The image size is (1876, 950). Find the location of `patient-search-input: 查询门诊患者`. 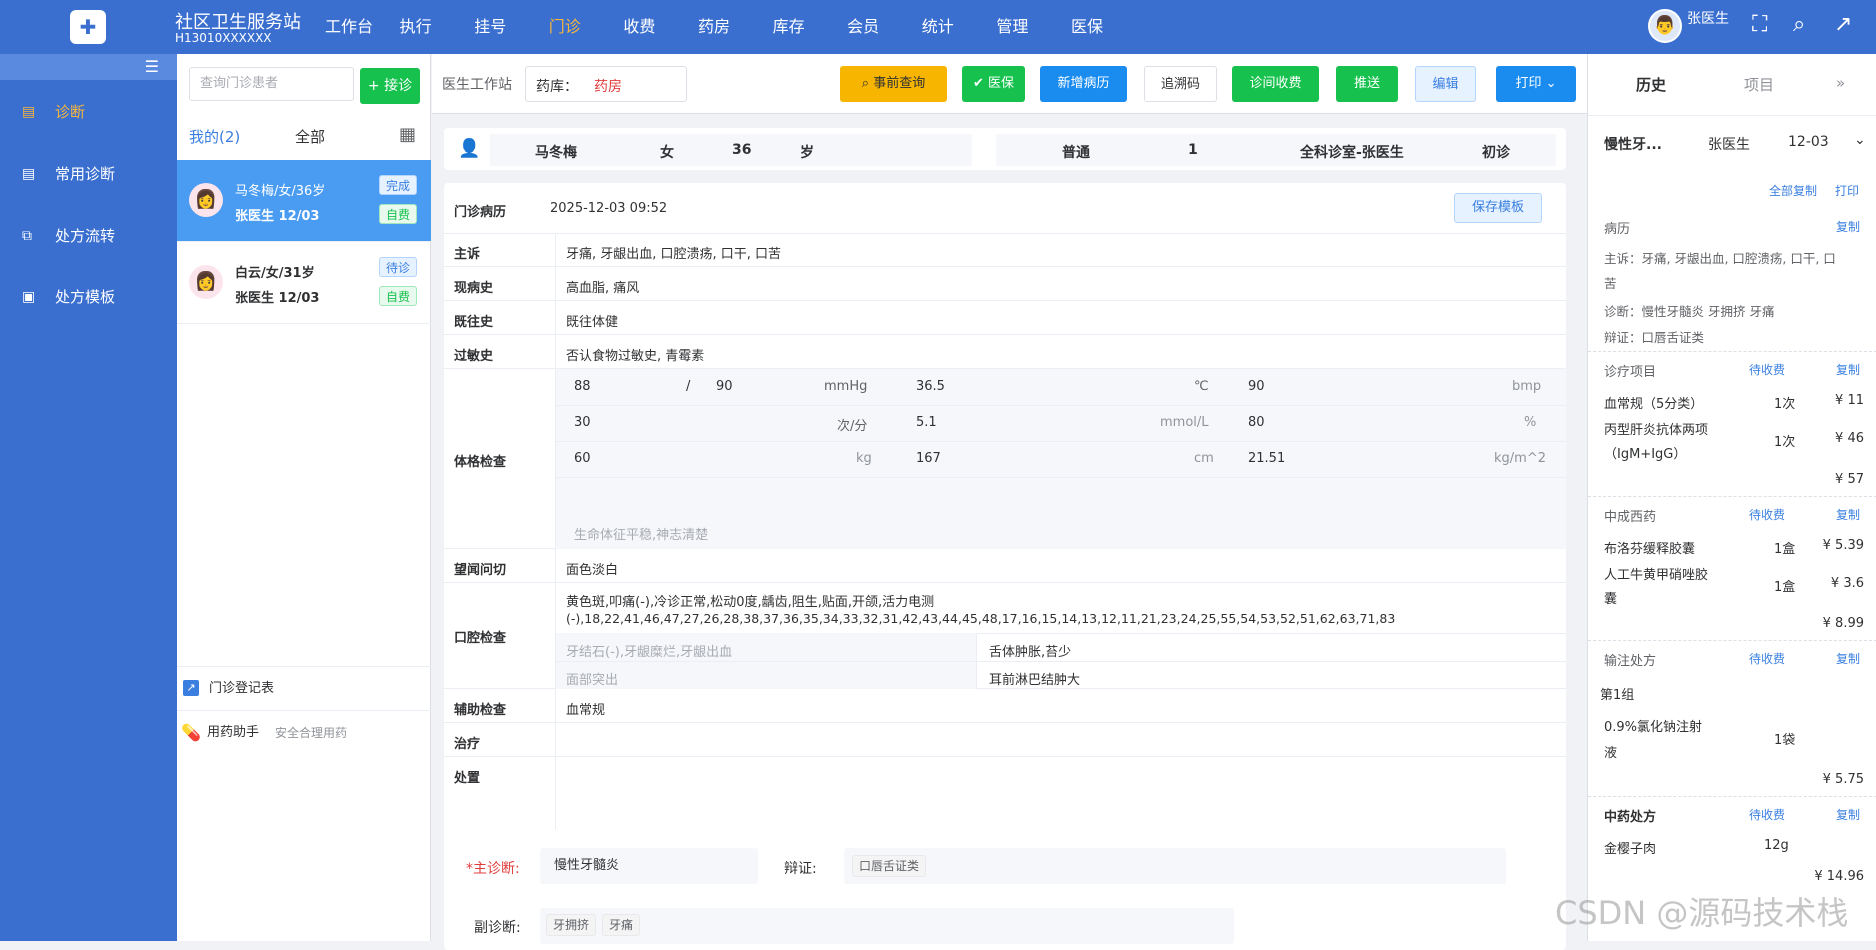

patient-search-input: 查询门诊患者 is located at coordinates (271, 84).